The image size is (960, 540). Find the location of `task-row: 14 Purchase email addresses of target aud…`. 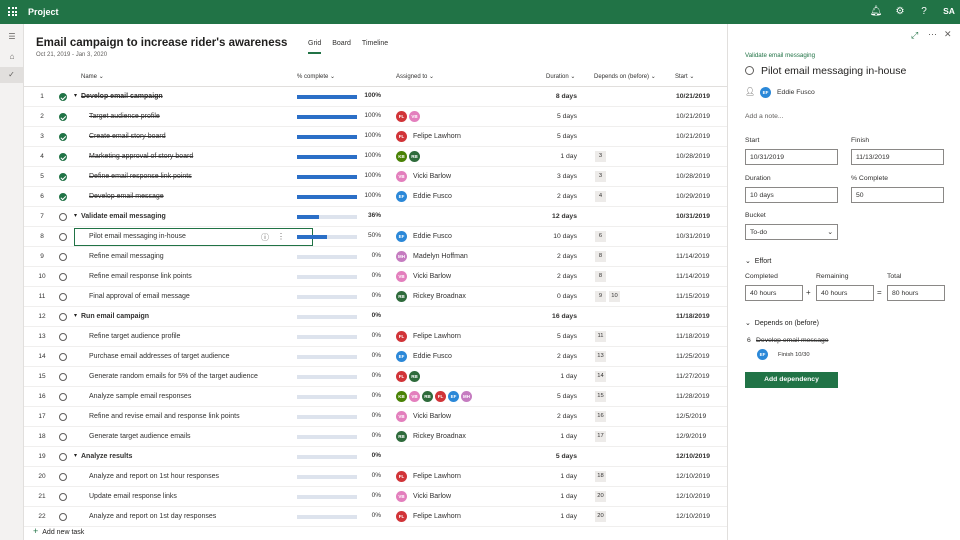

task-row: 14 Purchase email addresses of target aud… is located at coordinates (375, 357).